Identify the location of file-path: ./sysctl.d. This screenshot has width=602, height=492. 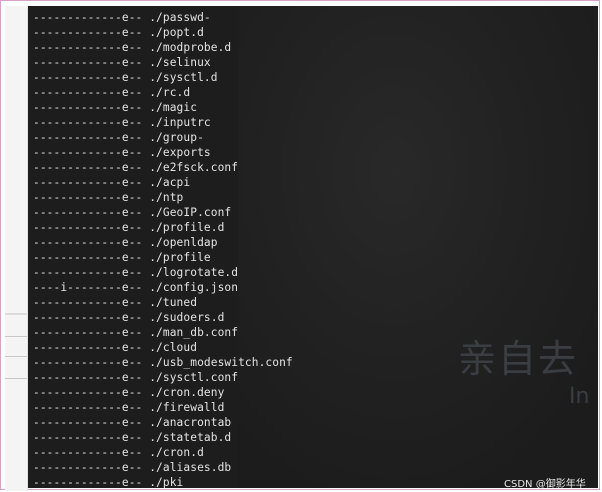
(183, 77).